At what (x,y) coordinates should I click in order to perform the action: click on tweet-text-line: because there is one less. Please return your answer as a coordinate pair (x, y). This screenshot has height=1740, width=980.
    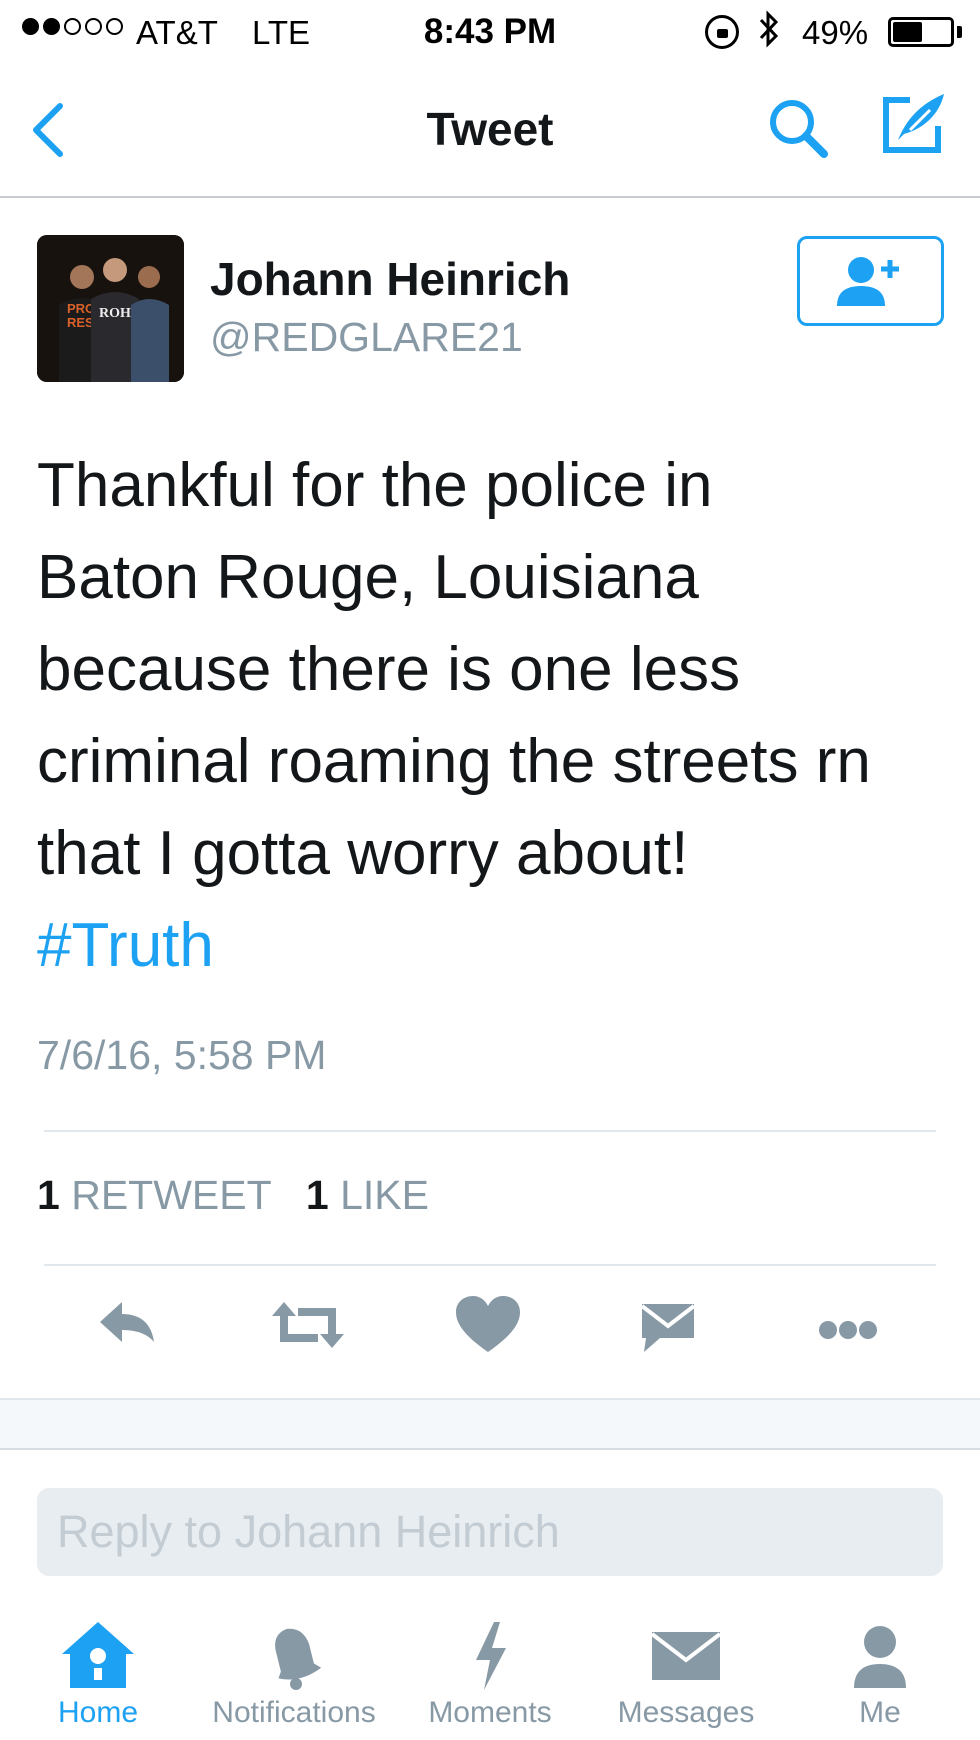
    Looking at the image, I should click on (389, 669).